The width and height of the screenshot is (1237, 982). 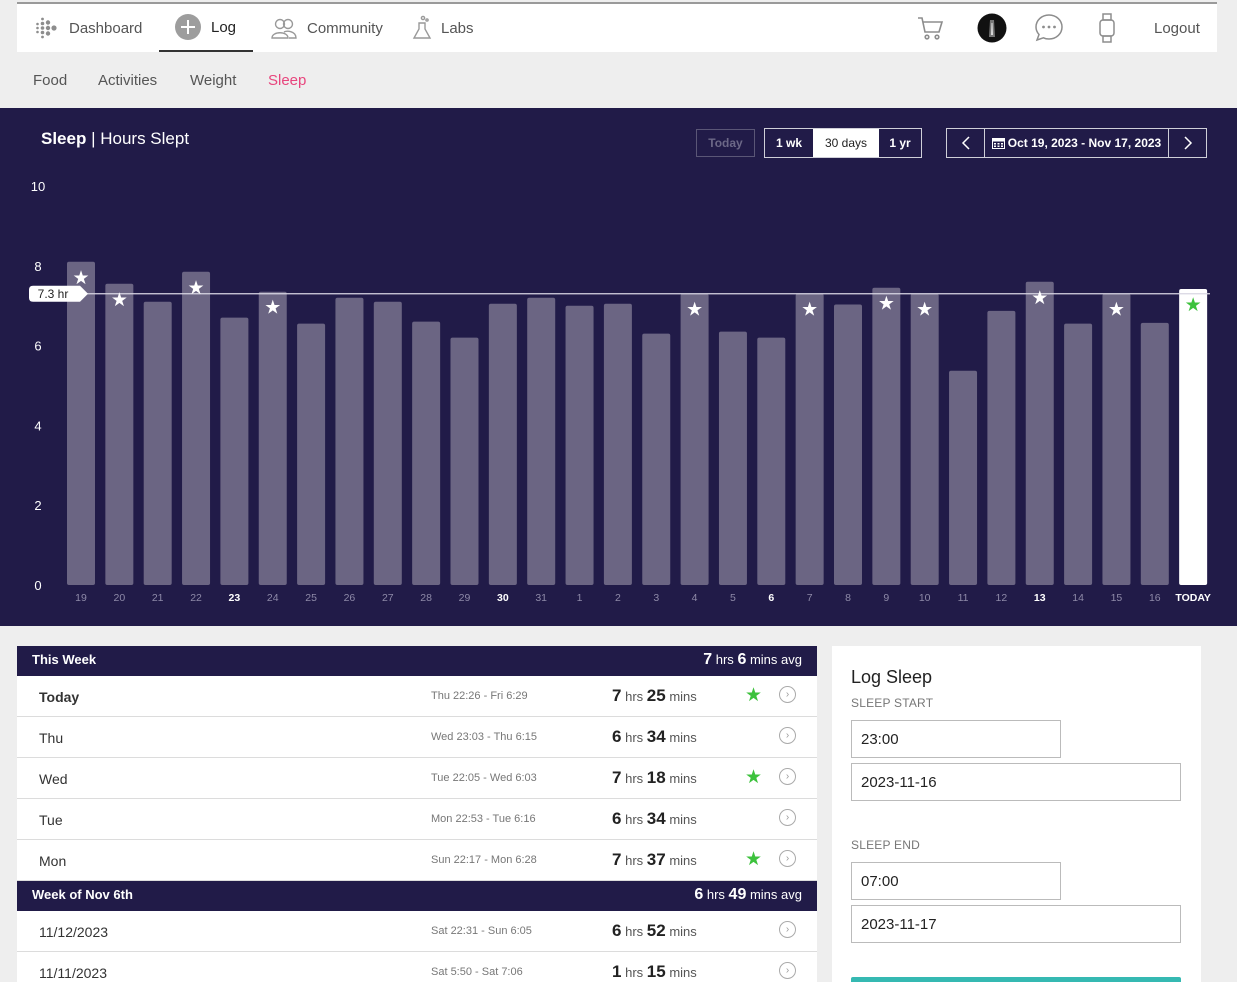 I want to click on log-sleep-submit-button, so click(x=1016, y=979).